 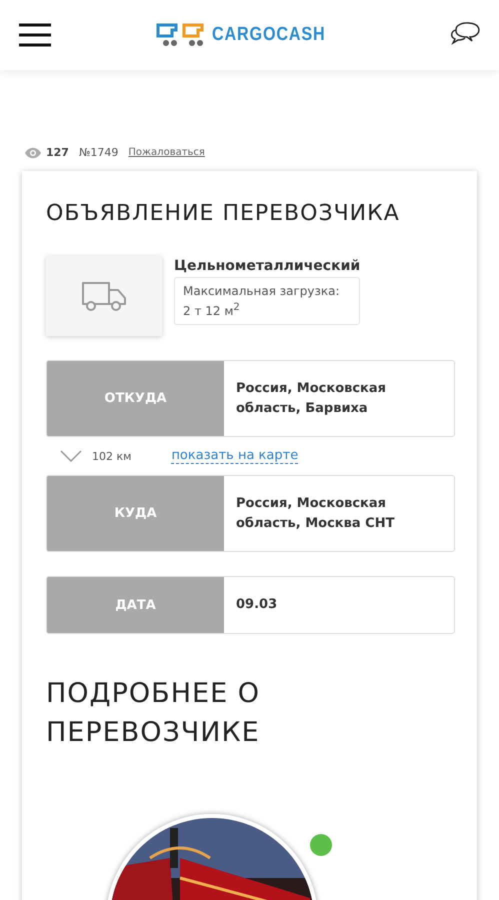 What do you see at coordinates (98, 152) in the screenshot?
I see `ad-number: №1749` at bounding box center [98, 152].